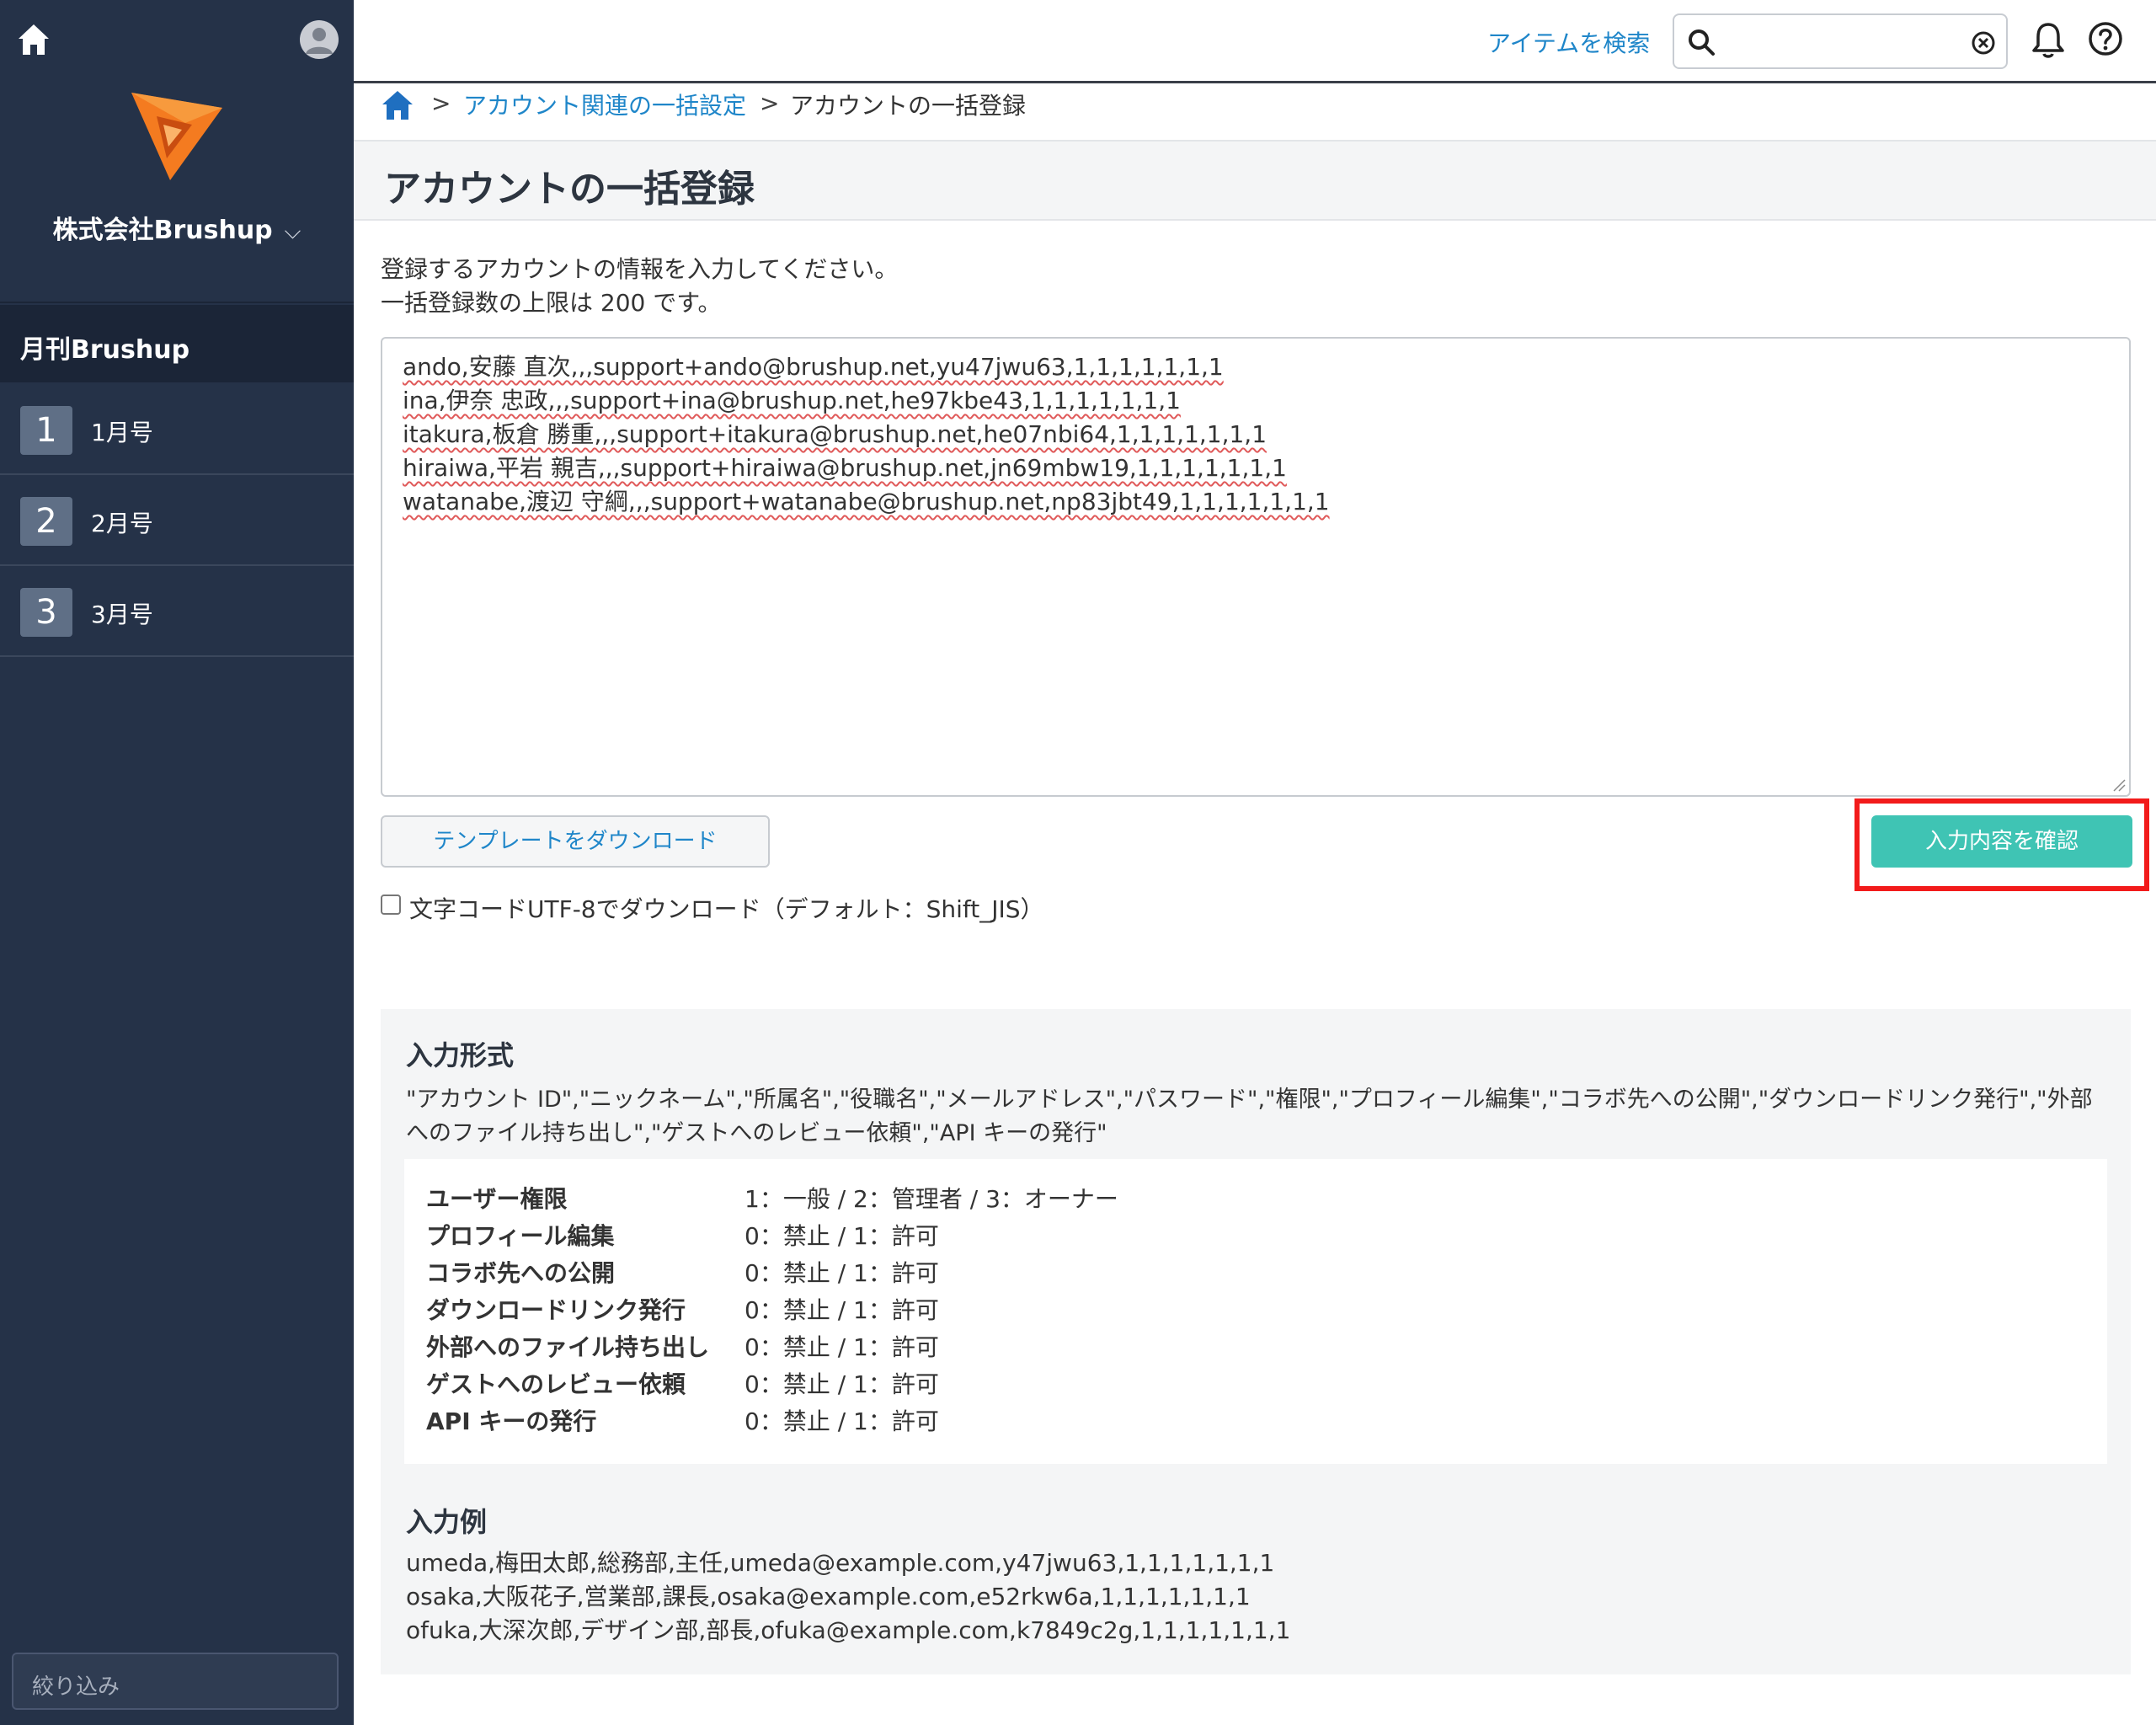 The image size is (2156, 1725). Describe the element at coordinates (1568, 42) in the screenshot. I see `item-search-link: アイテムを検索` at that location.